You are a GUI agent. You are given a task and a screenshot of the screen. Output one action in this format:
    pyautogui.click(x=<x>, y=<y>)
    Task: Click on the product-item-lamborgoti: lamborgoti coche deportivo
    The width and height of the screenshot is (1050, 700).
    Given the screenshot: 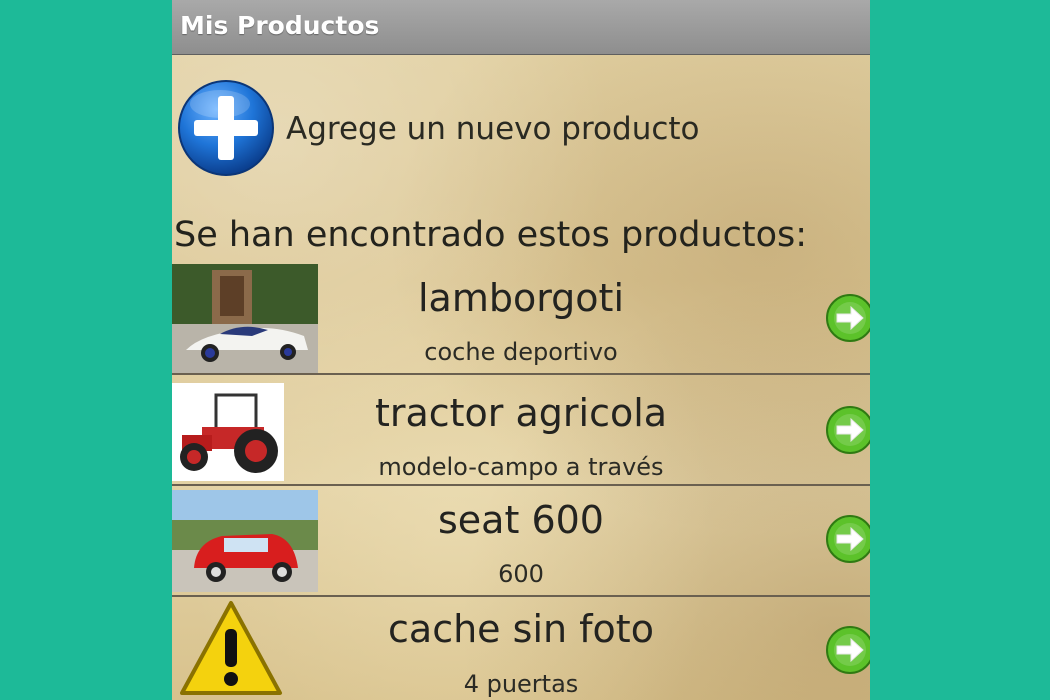 What is the action you would take?
    pyautogui.click(x=521, y=319)
    